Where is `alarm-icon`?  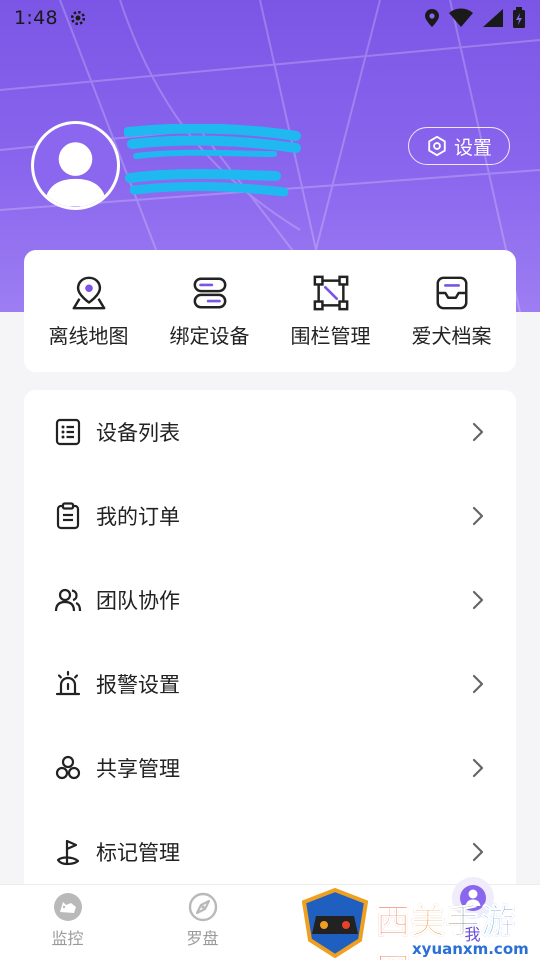
alarm-icon is located at coordinates (68, 683).